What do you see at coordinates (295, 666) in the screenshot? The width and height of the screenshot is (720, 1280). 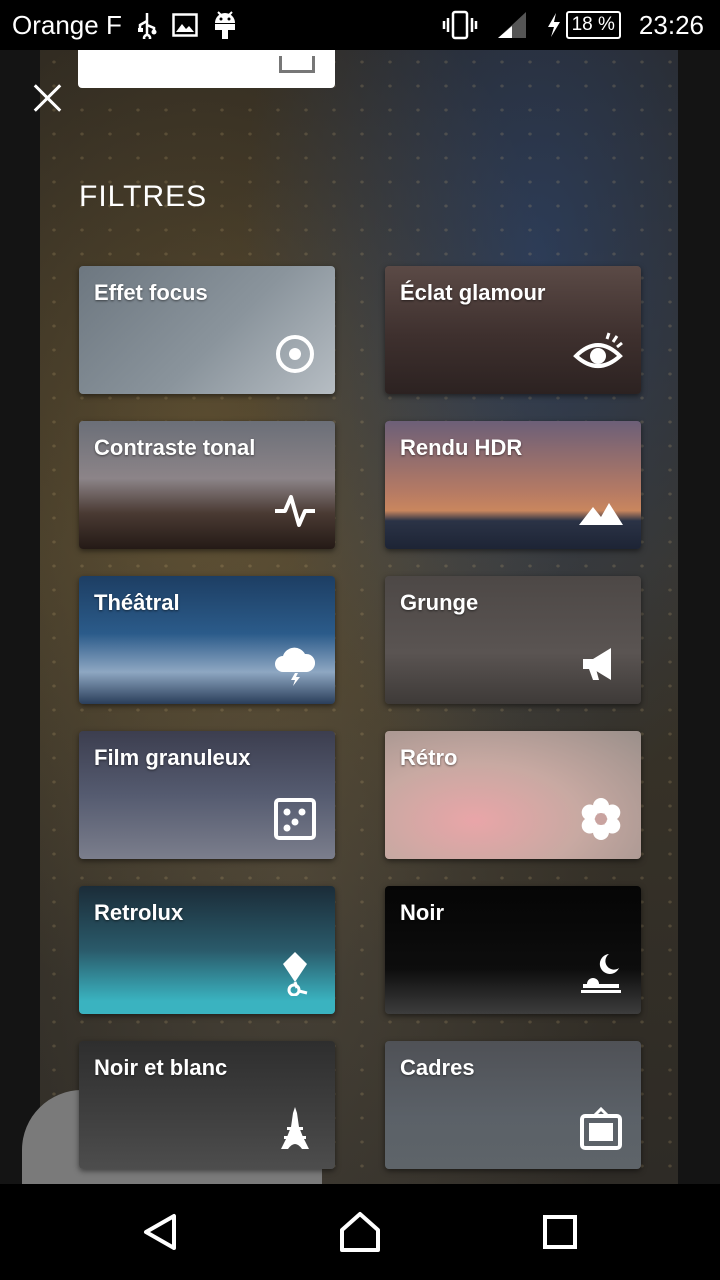 I see `storm-cloud-icon` at bounding box center [295, 666].